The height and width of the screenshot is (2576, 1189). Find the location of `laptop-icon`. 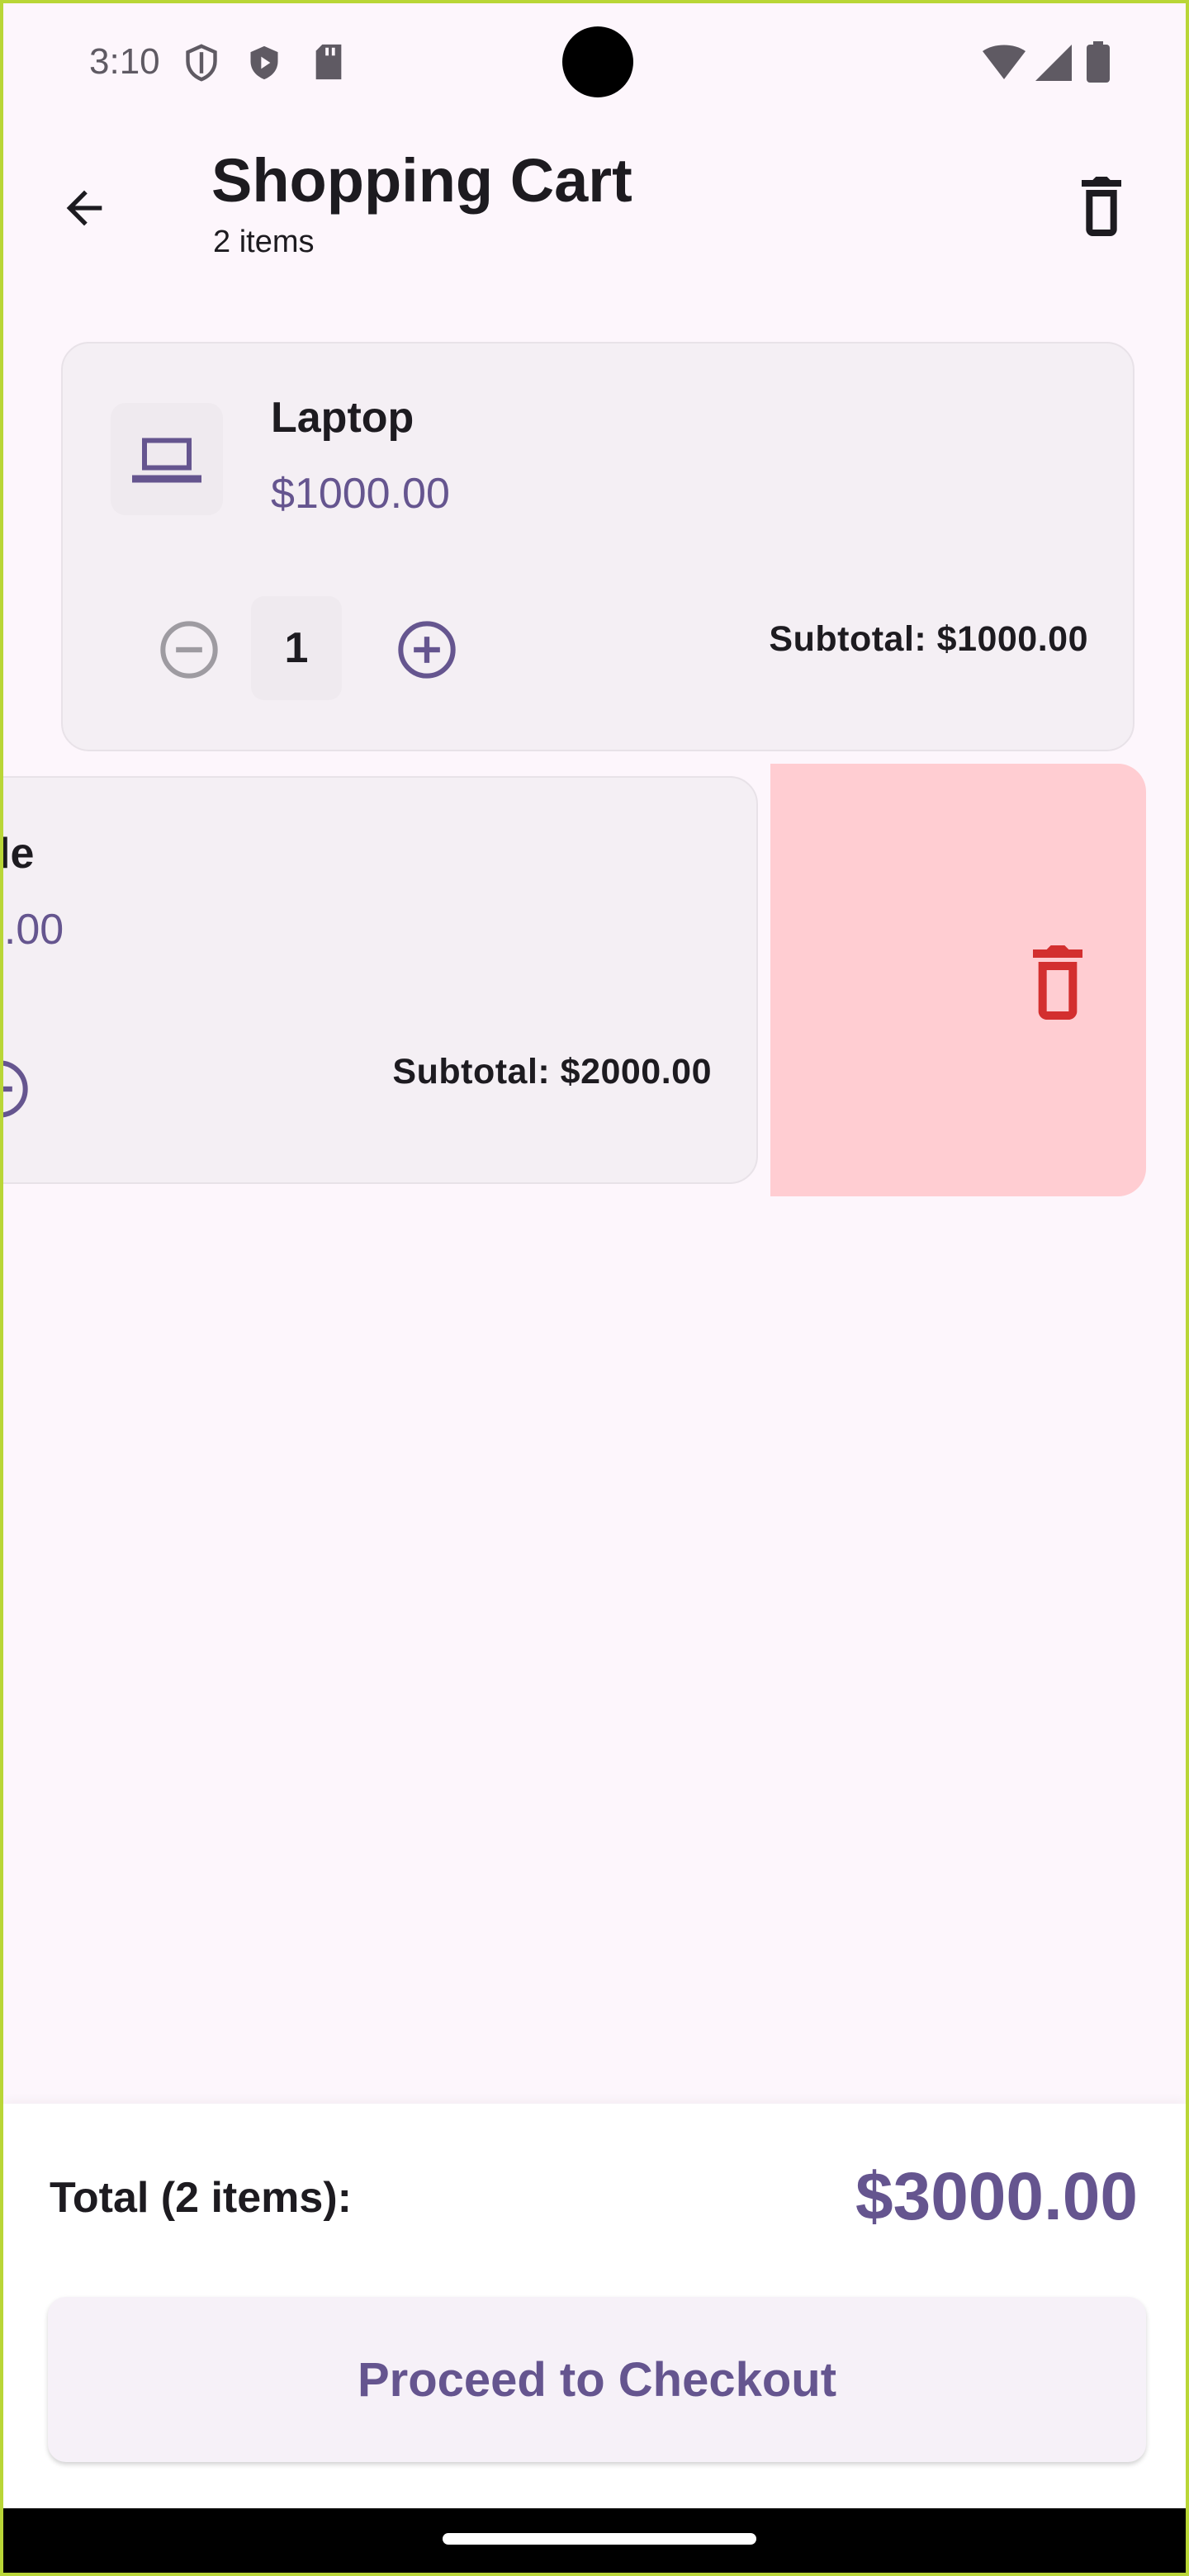

laptop-icon is located at coordinates (166, 460).